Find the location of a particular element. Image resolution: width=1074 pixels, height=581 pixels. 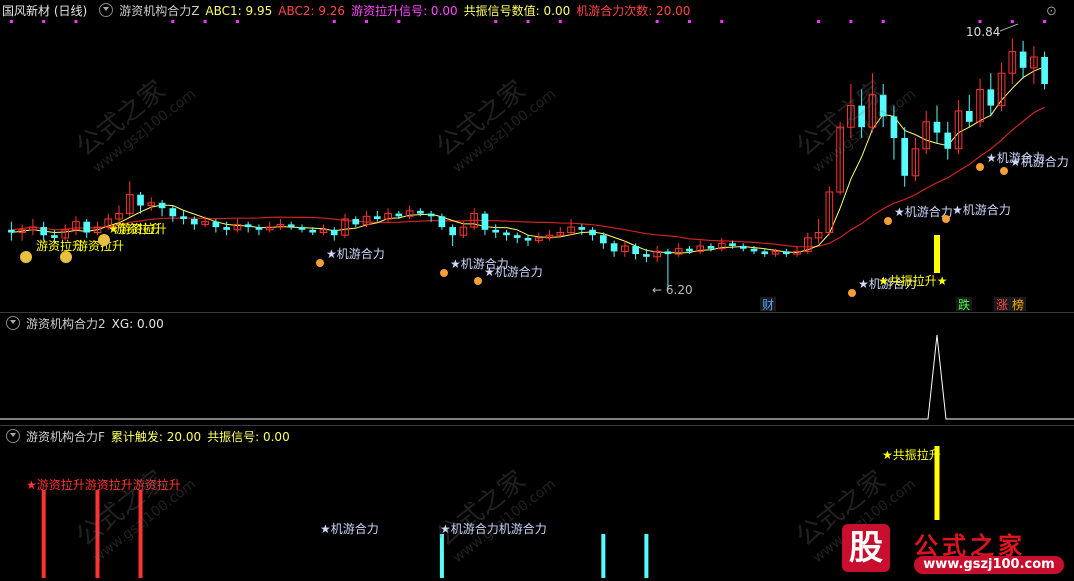

collapse-icon: ⊙ is located at coordinates (1051, 11).